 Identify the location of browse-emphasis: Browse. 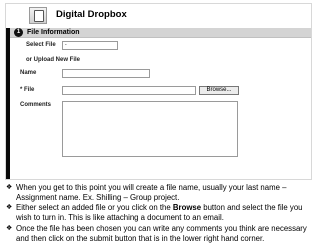
(187, 208).